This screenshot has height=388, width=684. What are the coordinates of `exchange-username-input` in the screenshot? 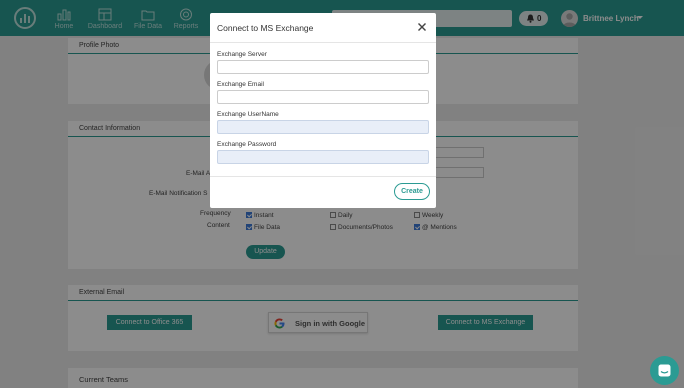 It's located at (323, 127).